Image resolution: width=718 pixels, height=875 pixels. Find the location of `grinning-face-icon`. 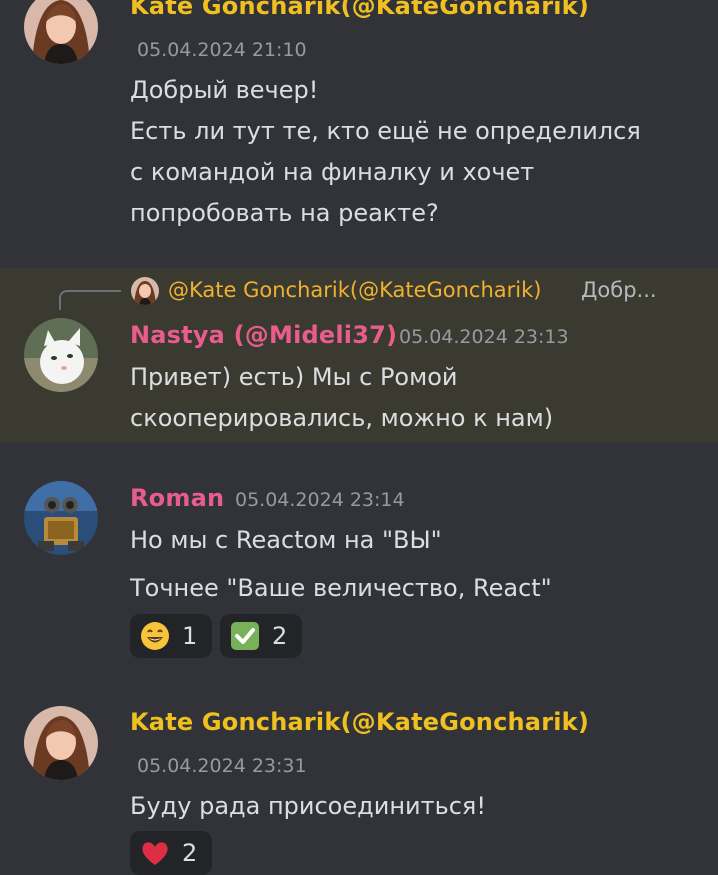

grinning-face-icon is located at coordinates (155, 636).